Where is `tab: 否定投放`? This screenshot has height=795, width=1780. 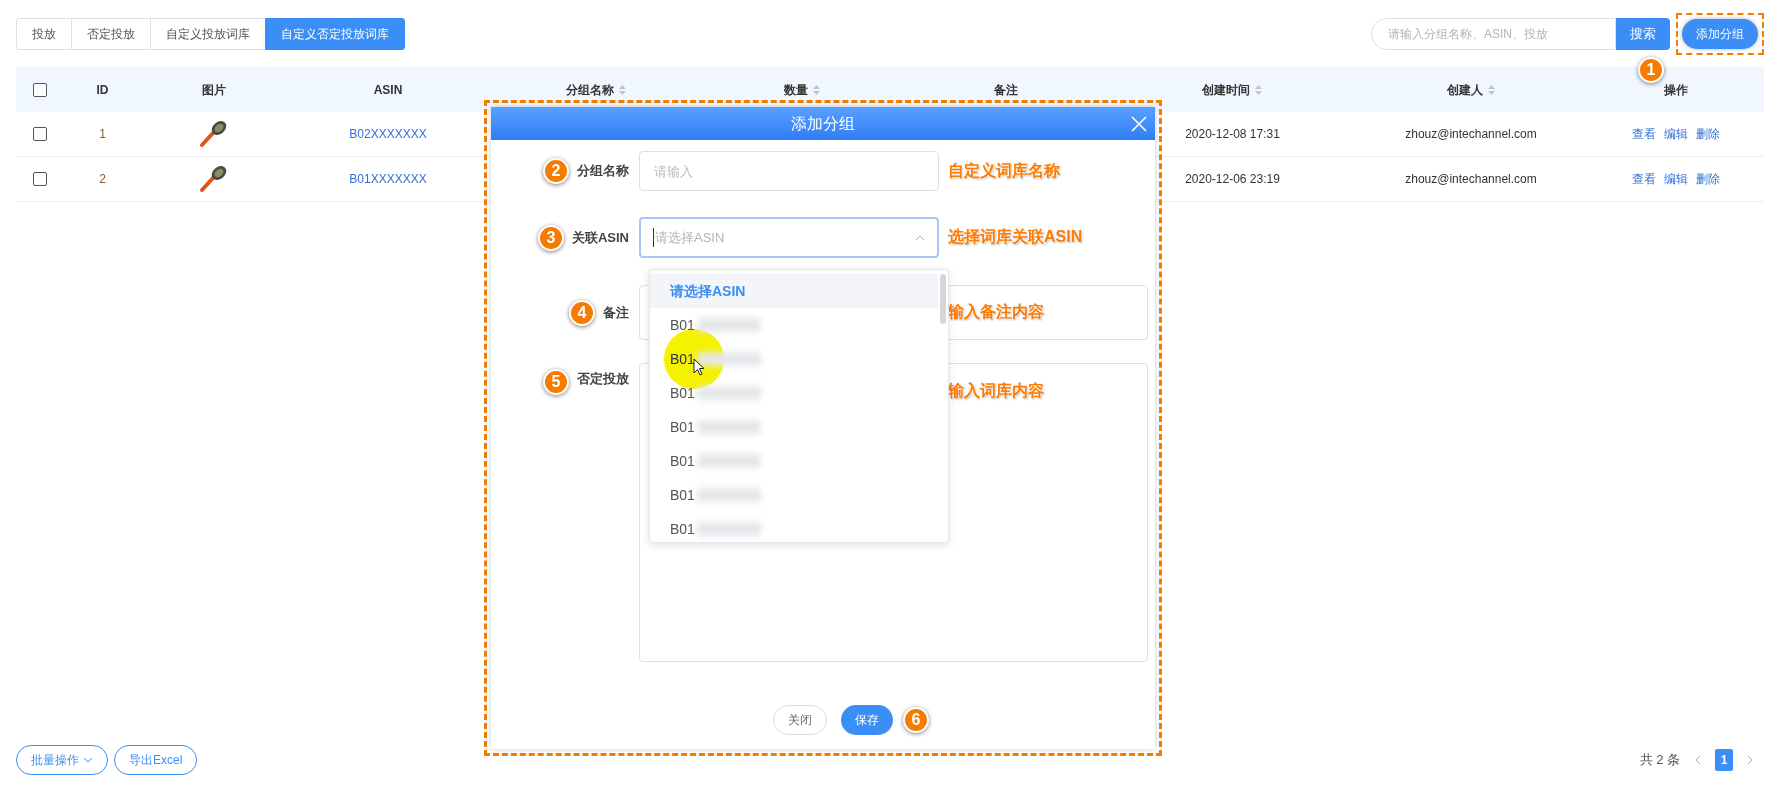
tab: 否定投放 is located at coordinates (111, 34).